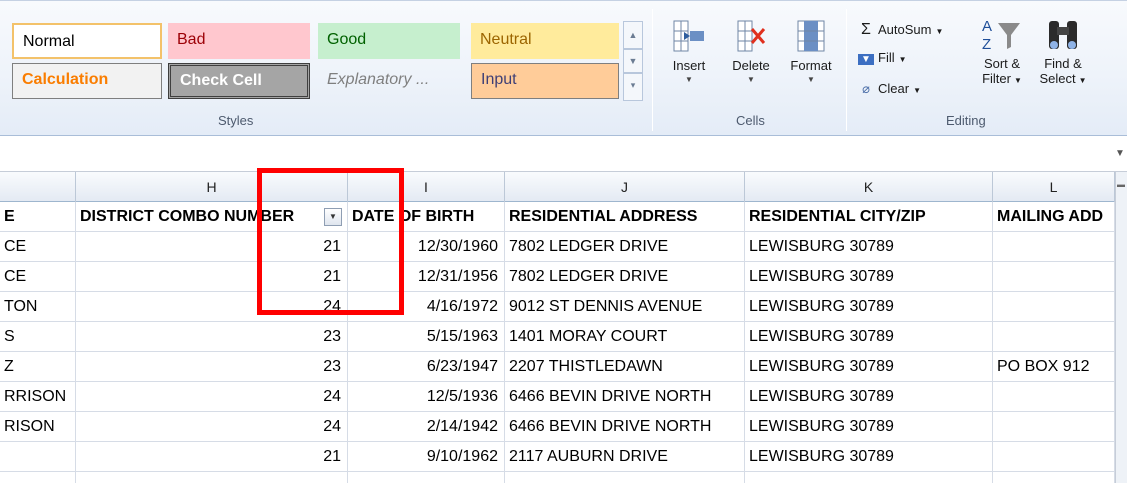 Image resolution: width=1127 pixels, height=483 pixels. Describe the element at coordinates (625, 456) in the screenshot. I see `cell-j: 2117 AUBURN DRIVE` at that location.